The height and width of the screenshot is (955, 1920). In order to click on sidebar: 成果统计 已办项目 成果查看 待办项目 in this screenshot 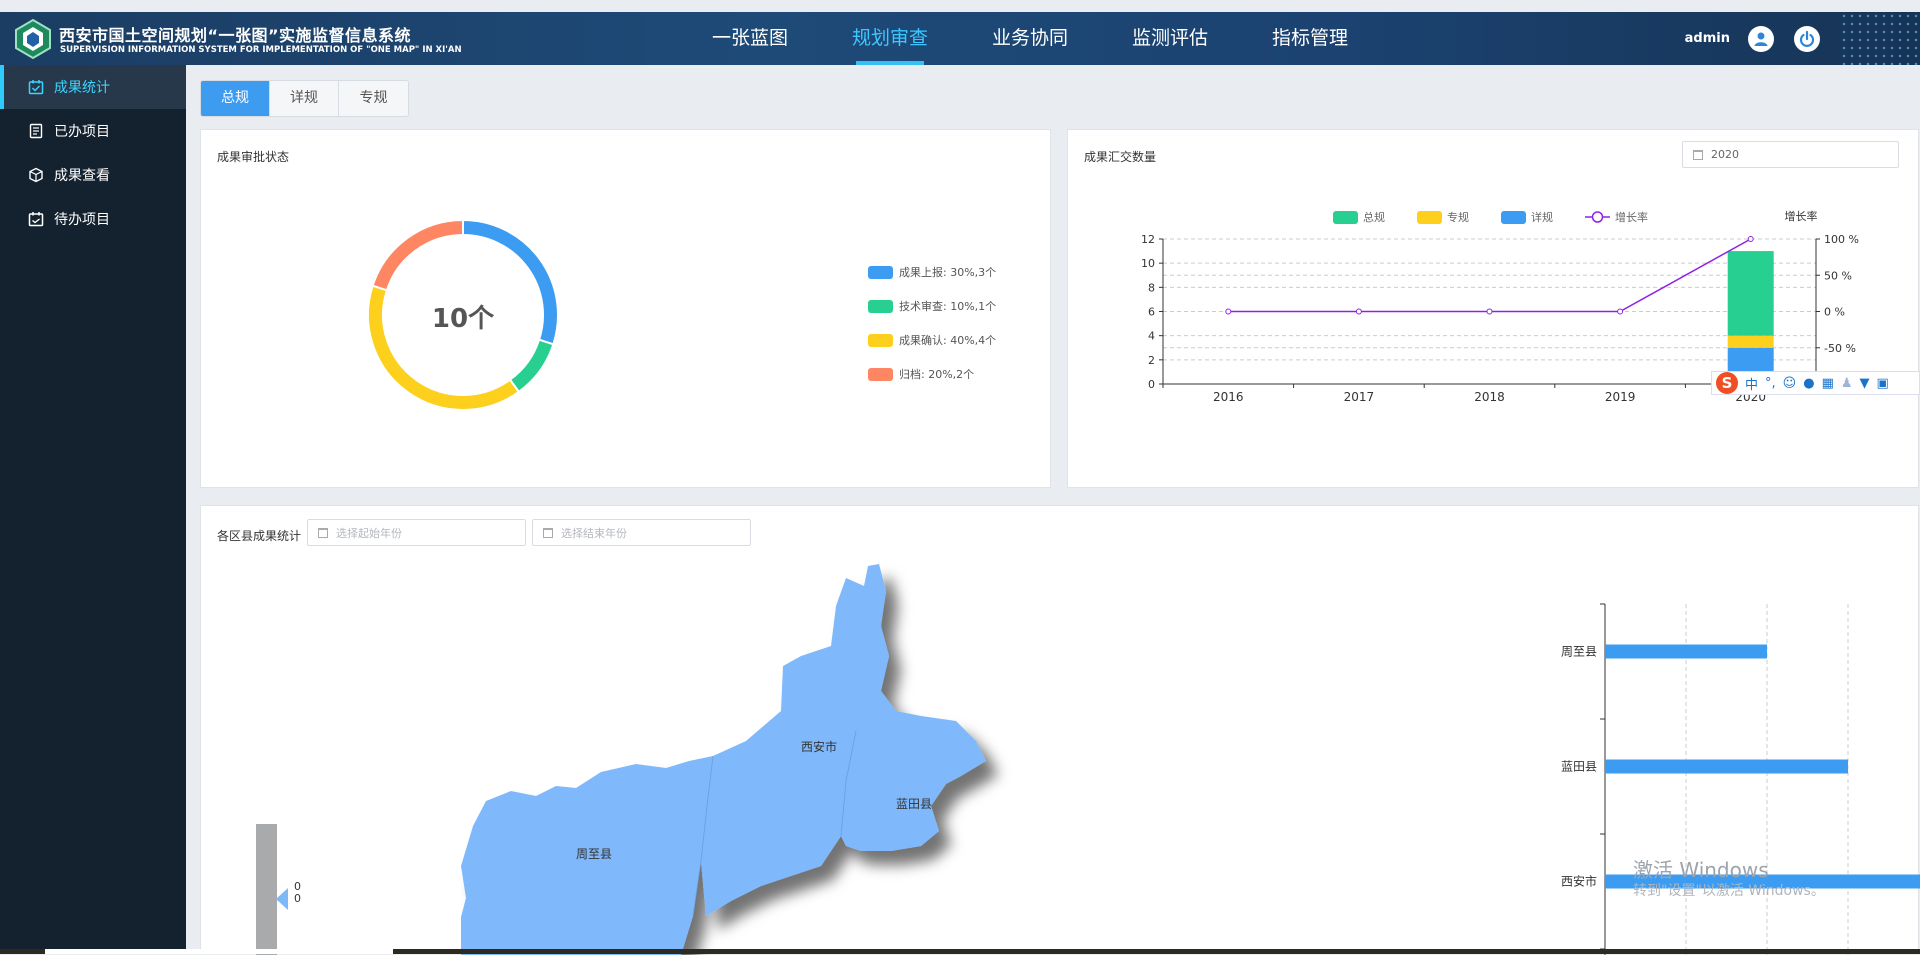, I will do `click(93, 509)`.